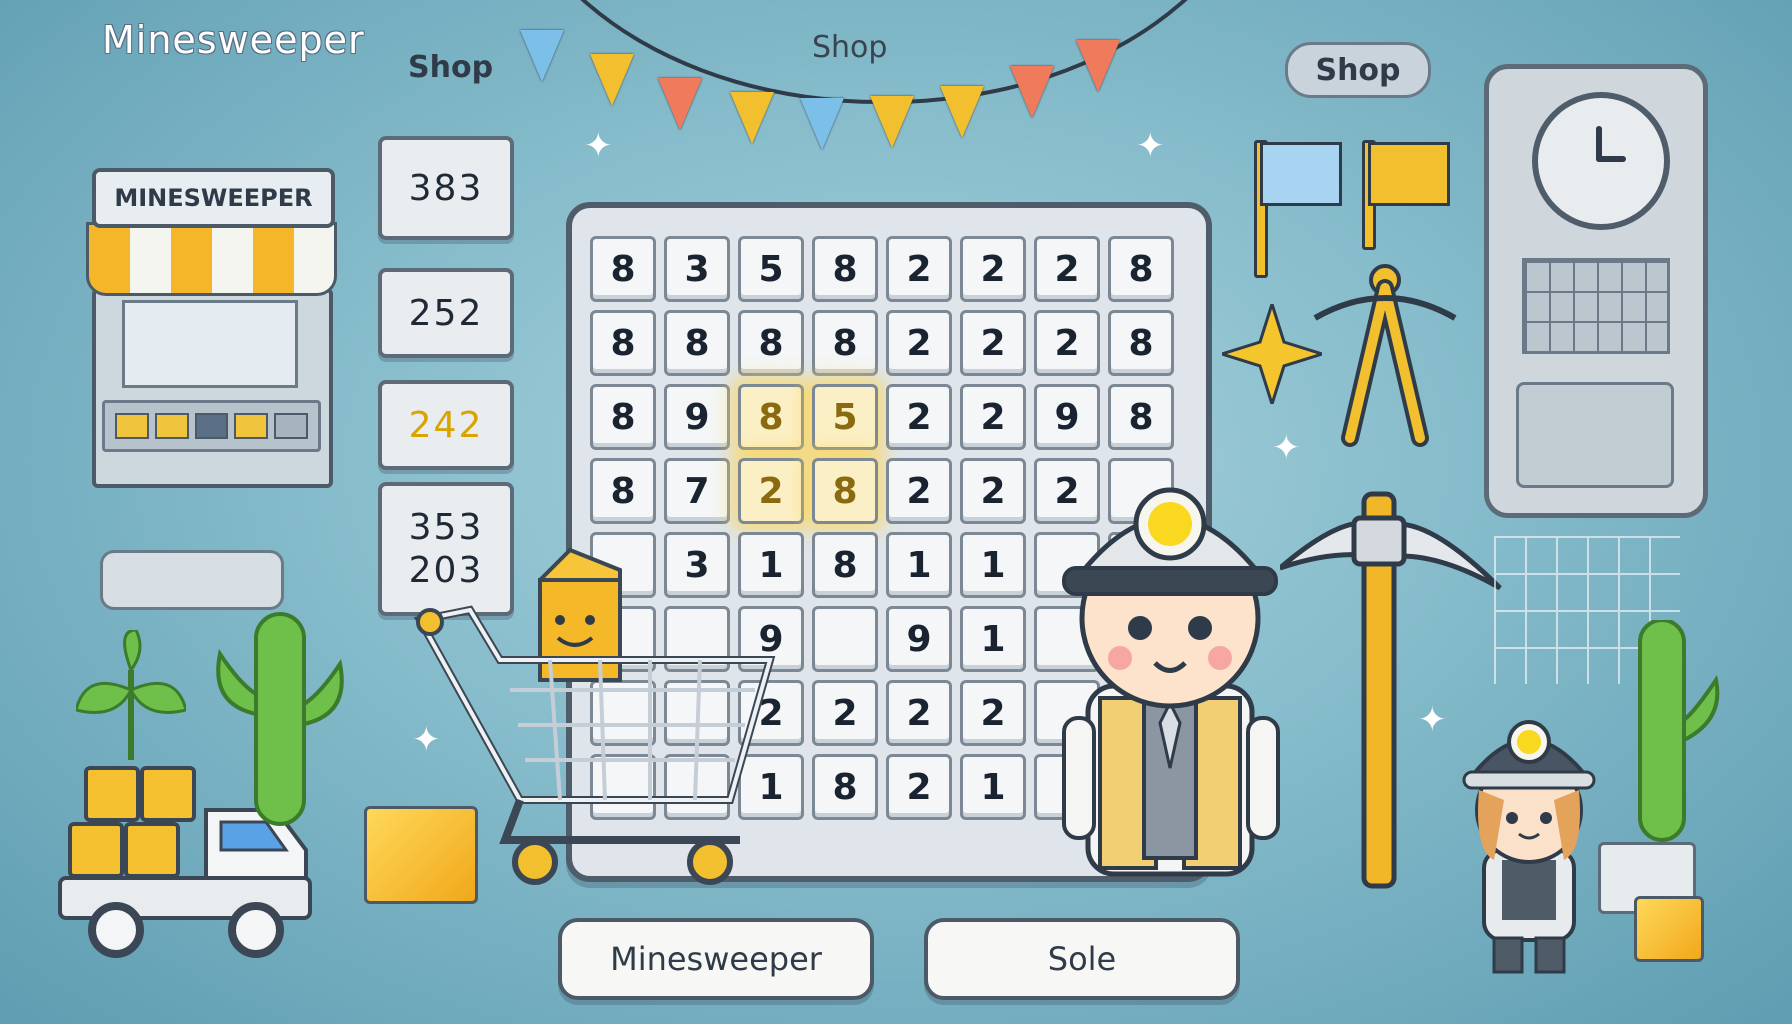  I want to click on grid-cell: 7, so click(697, 491).